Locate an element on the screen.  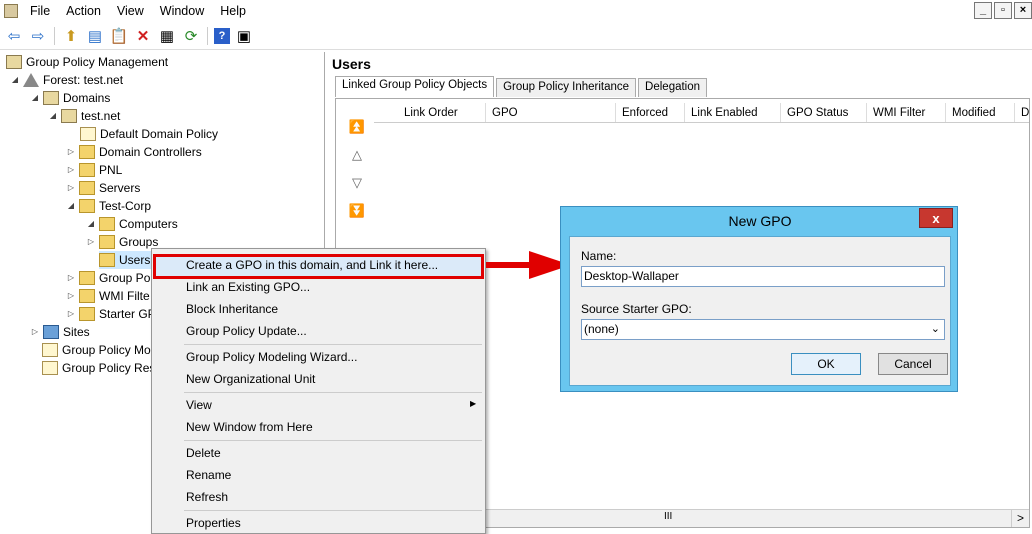
link-order-controls: ⏫ △ ▽ ⏬ is located at coordinates (357, 175).